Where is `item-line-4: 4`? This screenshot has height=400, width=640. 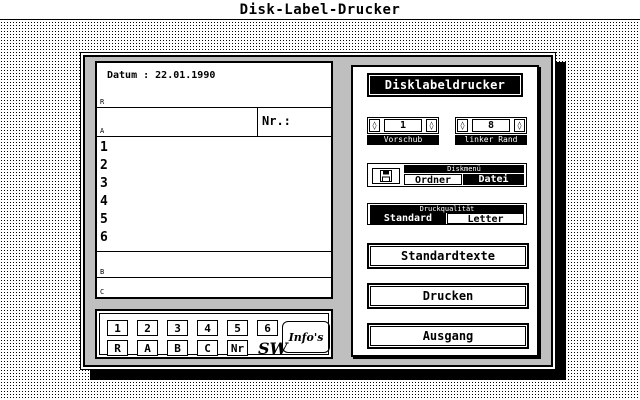 item-line-4: 4 is located at coordinates (104, 202).